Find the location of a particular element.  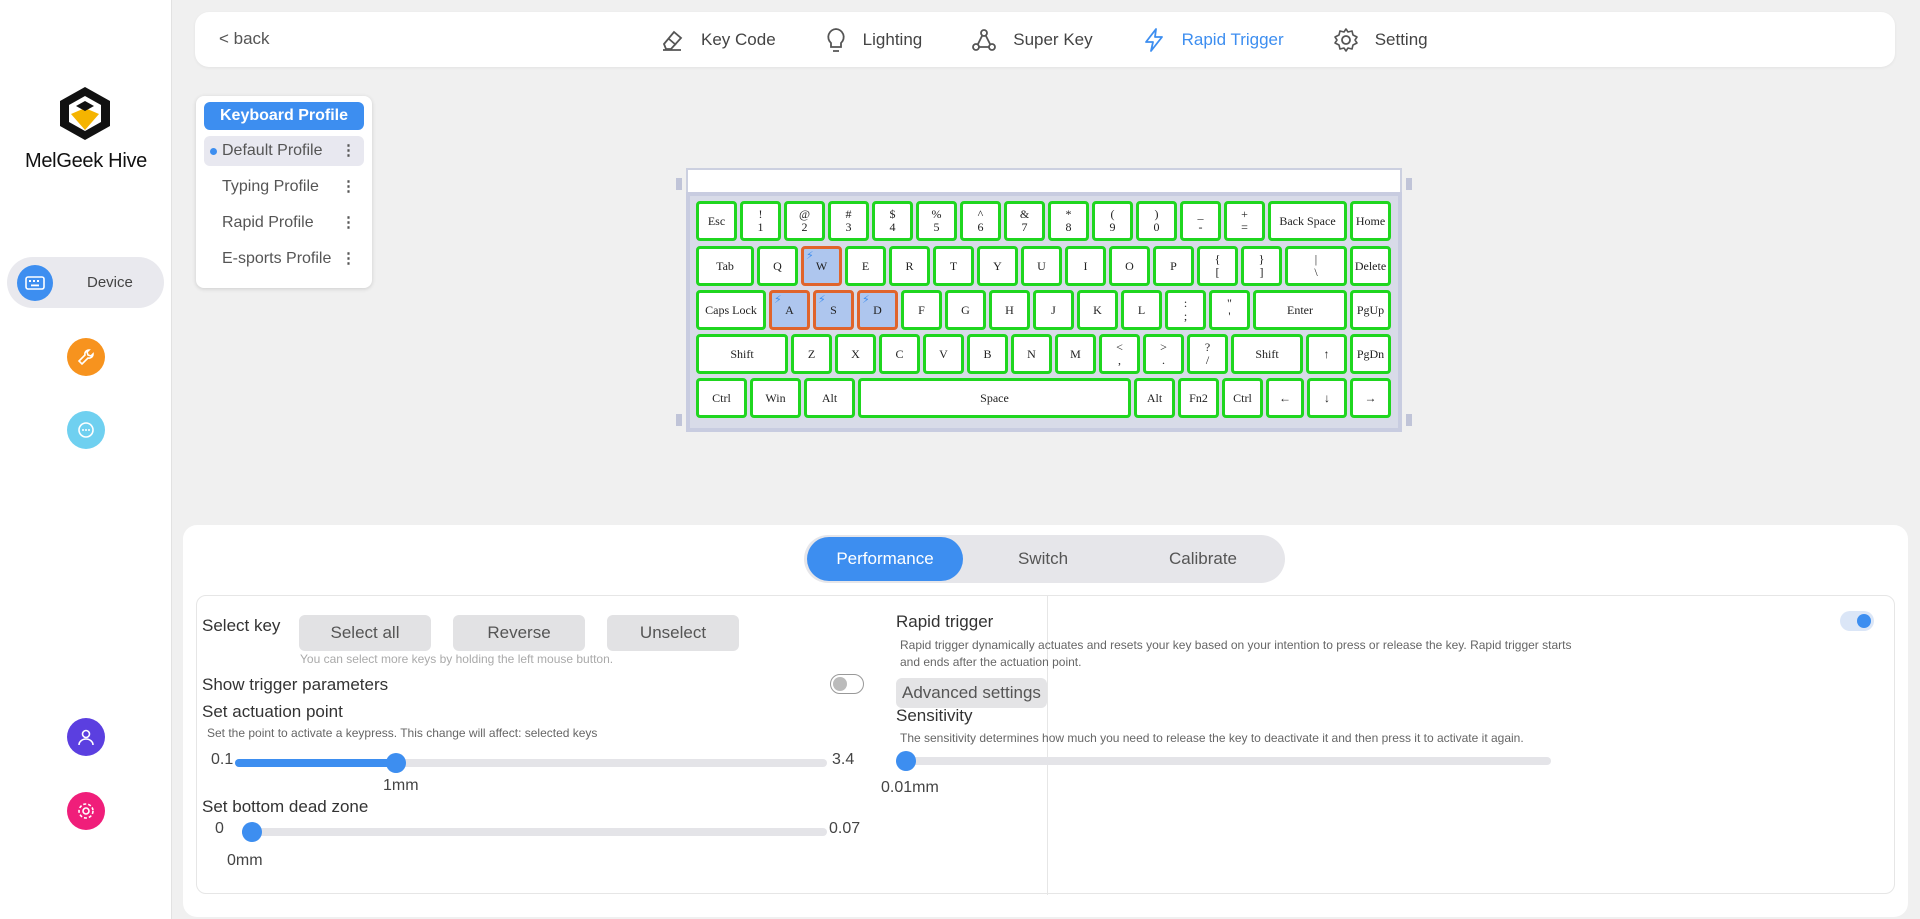

key: F is located at coordinates (921, 310).